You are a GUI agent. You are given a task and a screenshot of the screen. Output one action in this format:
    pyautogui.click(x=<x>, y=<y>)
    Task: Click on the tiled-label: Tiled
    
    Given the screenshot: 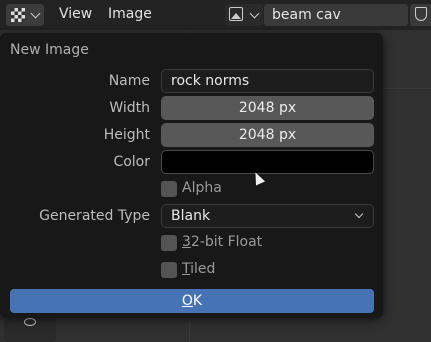 What is the action you would take?
    pyautogui.click(x=199, y=269)
    